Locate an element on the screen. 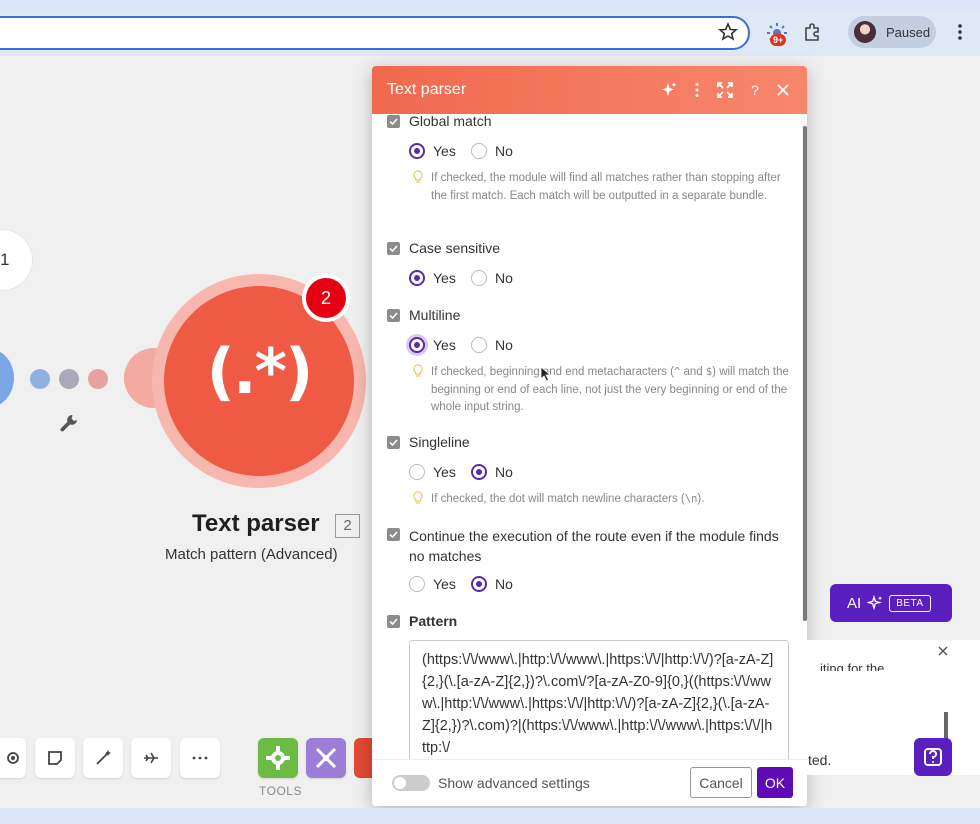 This screenshot has width=980, height=824. continue-execution-no-label: No is located at coordinates (504, 584).